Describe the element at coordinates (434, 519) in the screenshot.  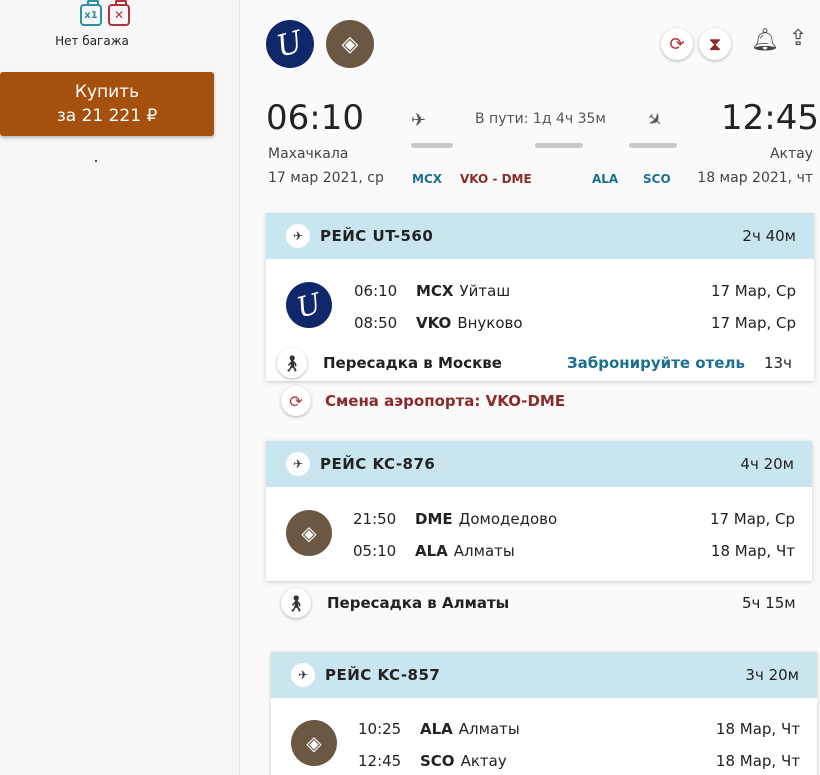
I see `segment-dep-code: DME` at that location.